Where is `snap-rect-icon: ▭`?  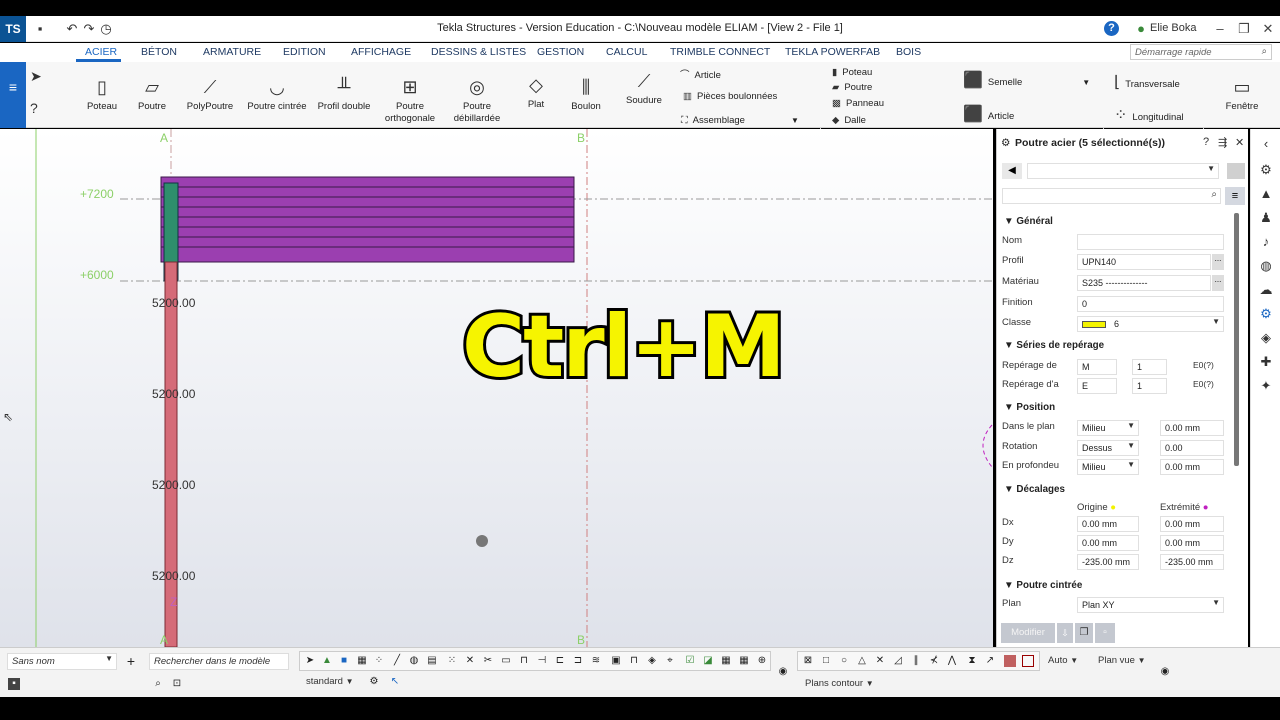
snap-rect-icon: ▭ is located at coordinates (506, 661).